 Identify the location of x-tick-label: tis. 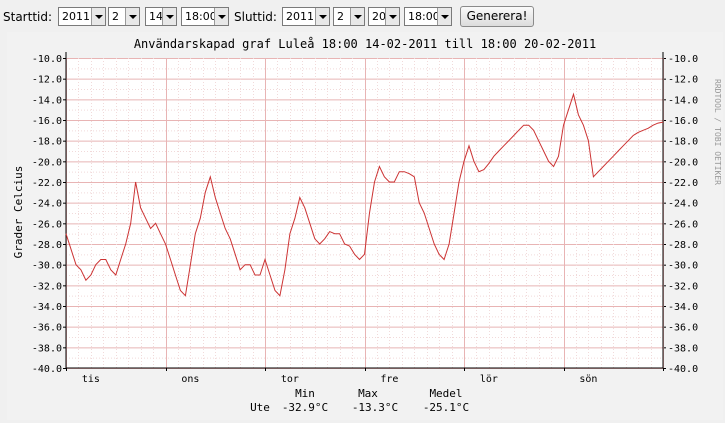
(91, 379).